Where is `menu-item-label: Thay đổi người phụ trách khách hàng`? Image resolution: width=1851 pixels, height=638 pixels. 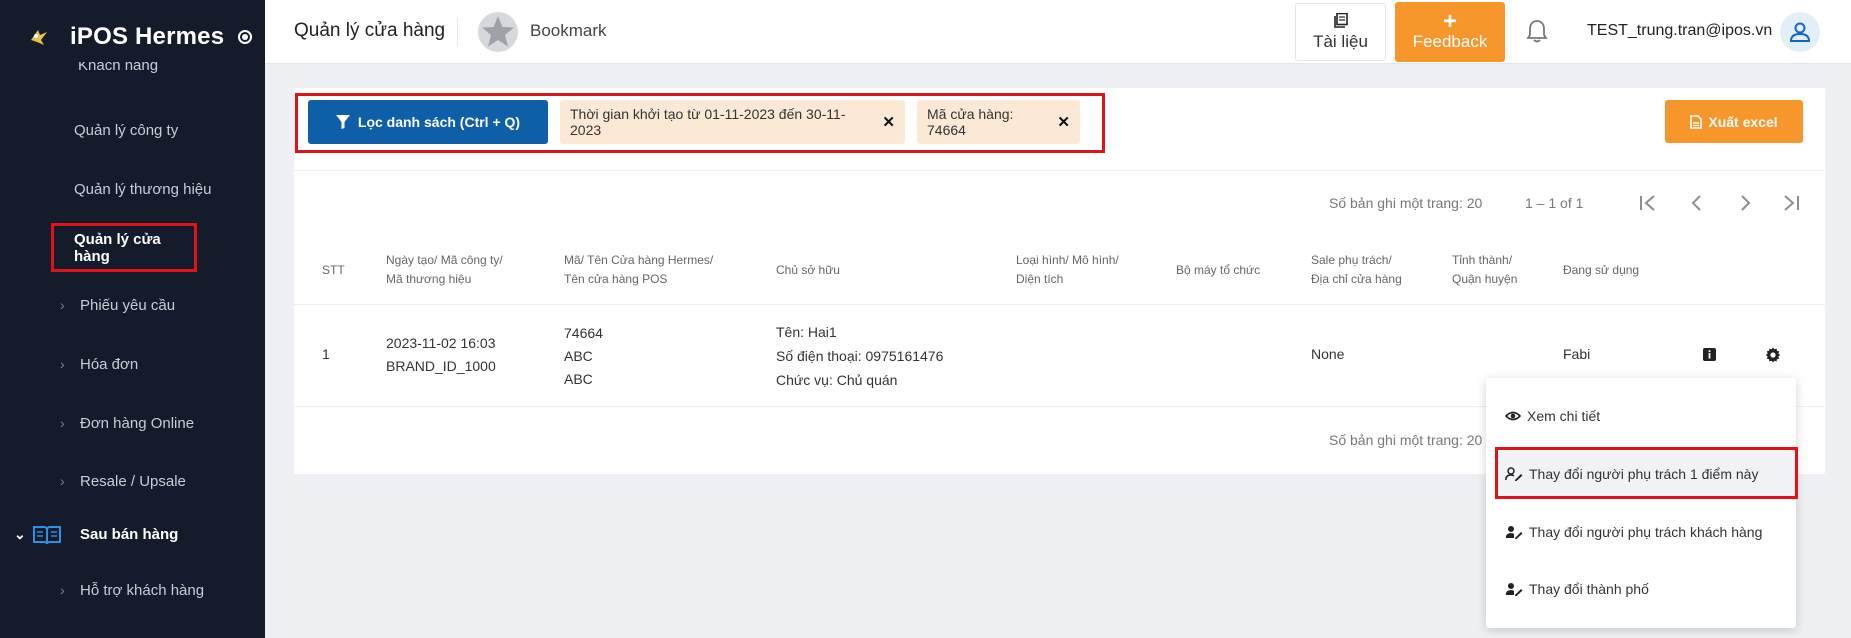 menu-item-label: Thay đổi người phụ trách khách hàng is located at coordinates (1646, 532).